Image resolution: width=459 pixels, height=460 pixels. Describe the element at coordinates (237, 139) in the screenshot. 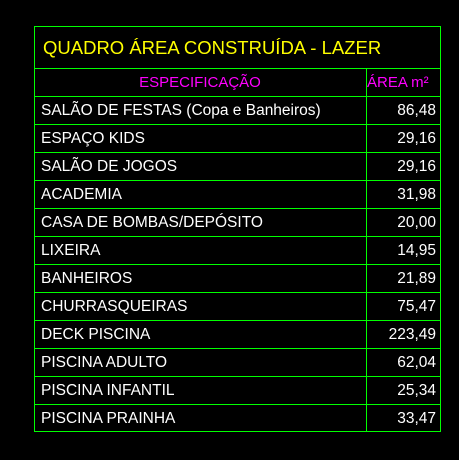

I see `table-row: ESPAÇO KIDS 29,16` at that location.